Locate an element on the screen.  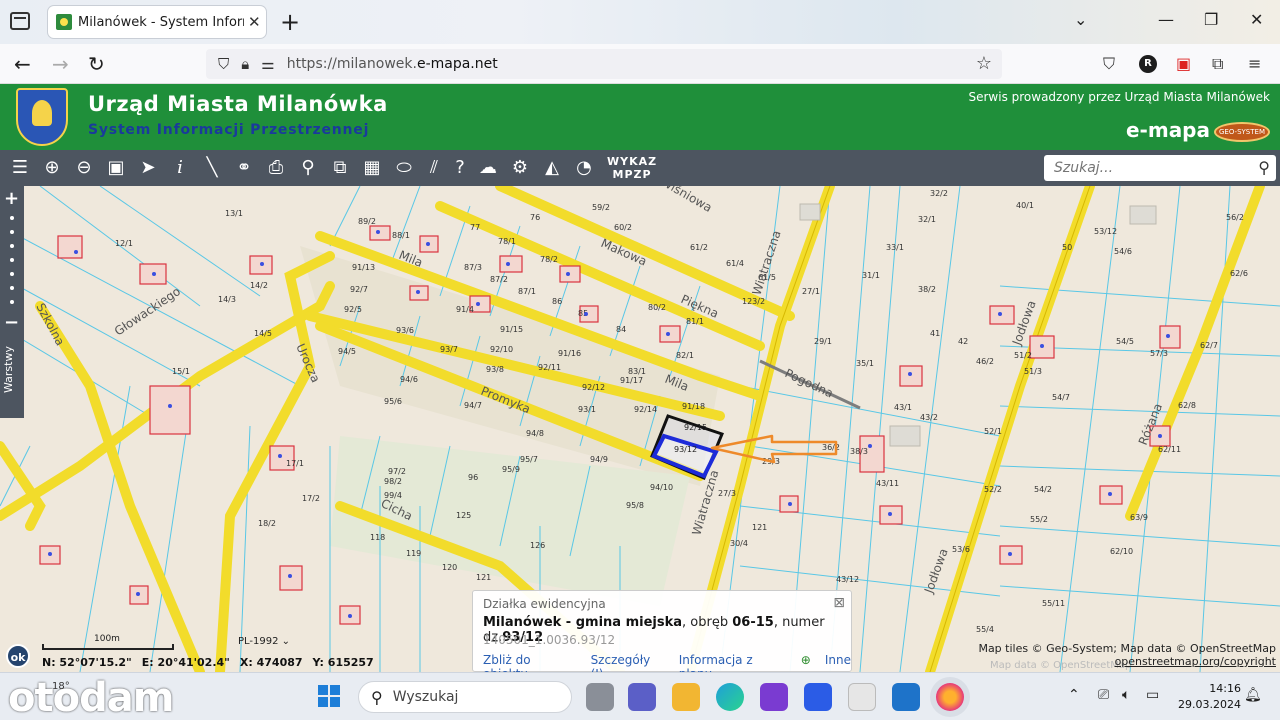
zoom-to-object-link: Zbliż do obiektu is located at coordinates (530, 662).